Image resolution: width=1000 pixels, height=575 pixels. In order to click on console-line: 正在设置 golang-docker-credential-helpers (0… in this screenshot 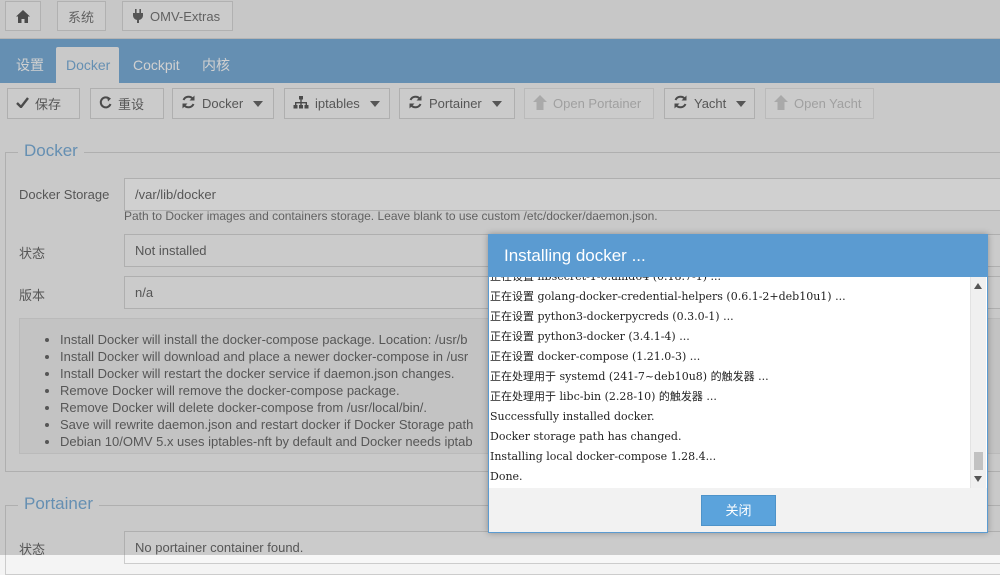, I will do `click(668, 296)`.